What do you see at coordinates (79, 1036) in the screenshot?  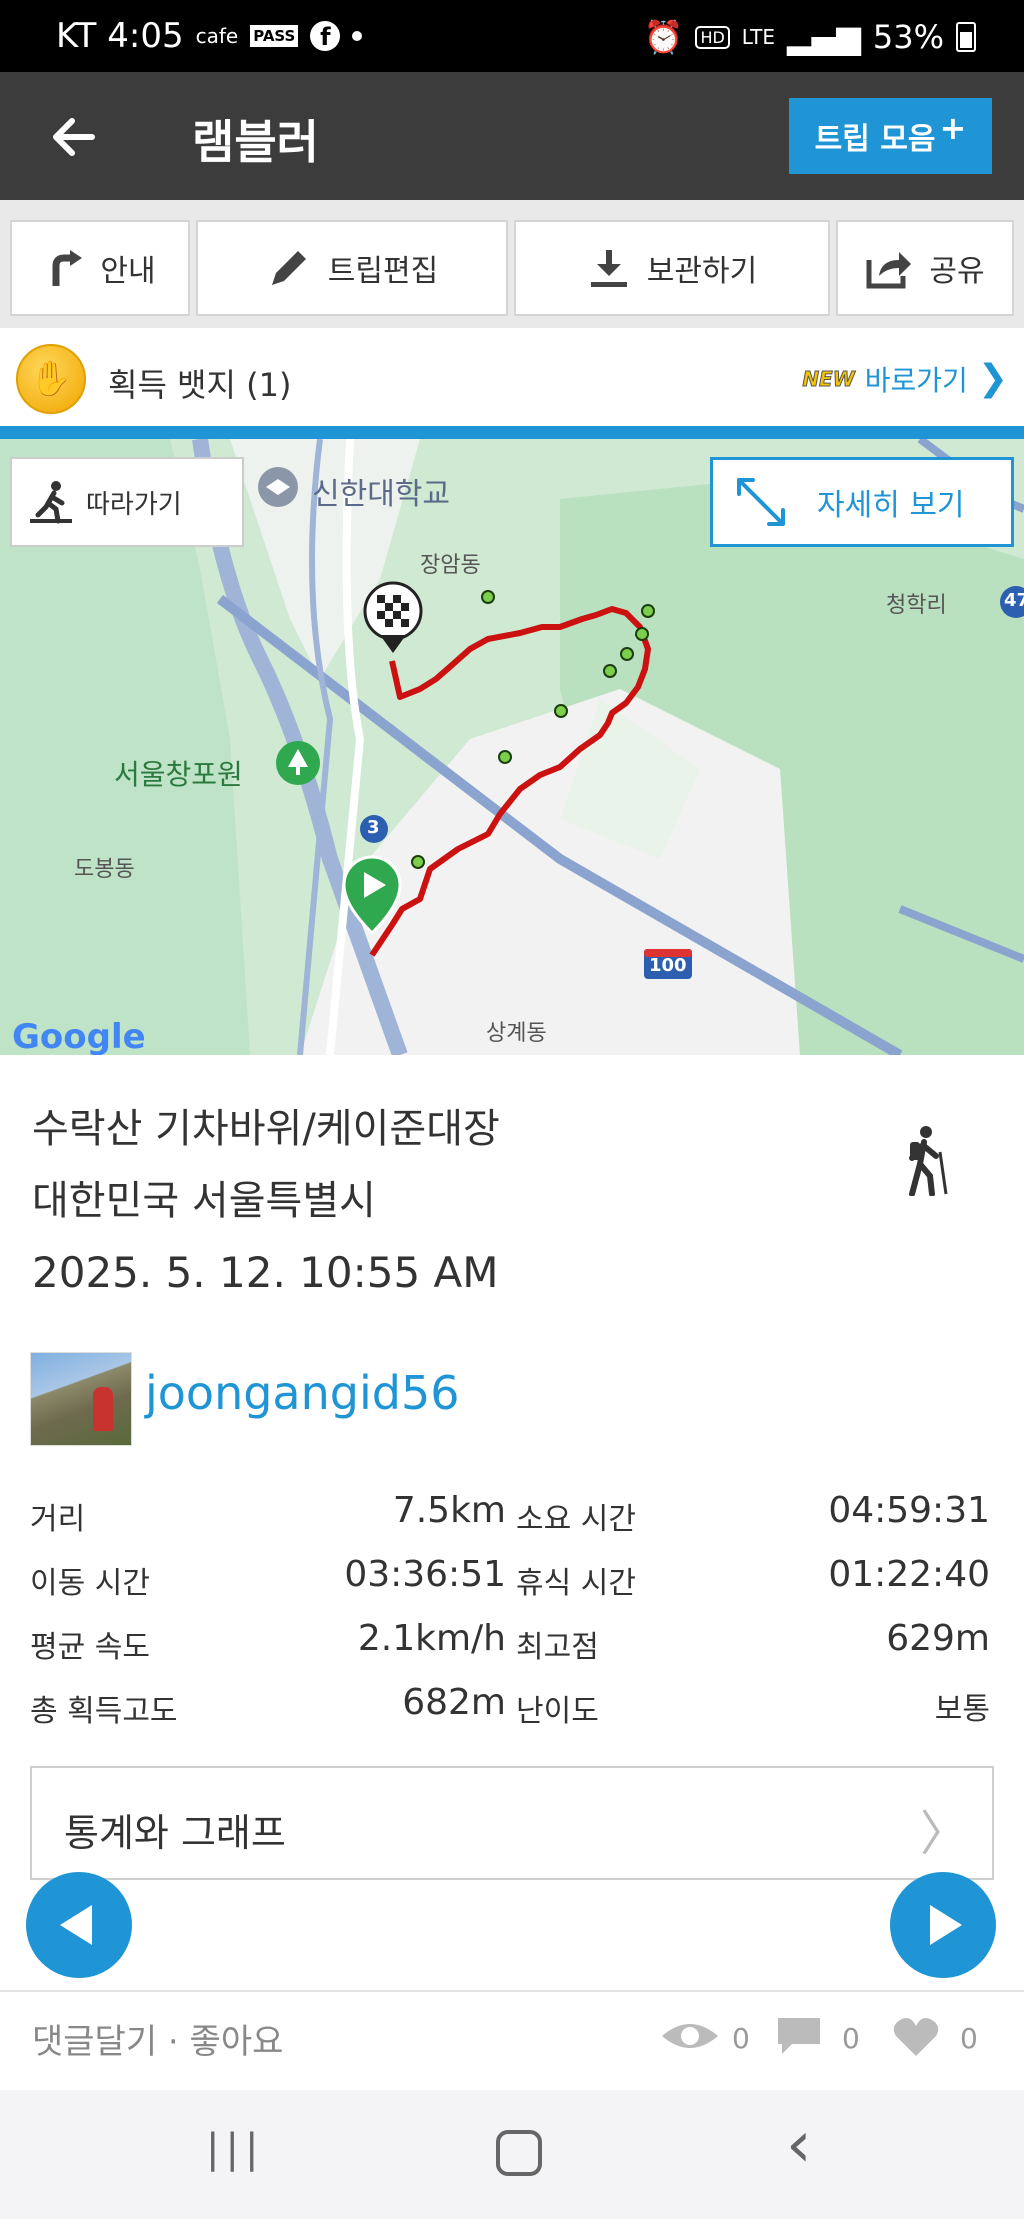 I see `google-logo: Google` at bounding box center [79, 1036].